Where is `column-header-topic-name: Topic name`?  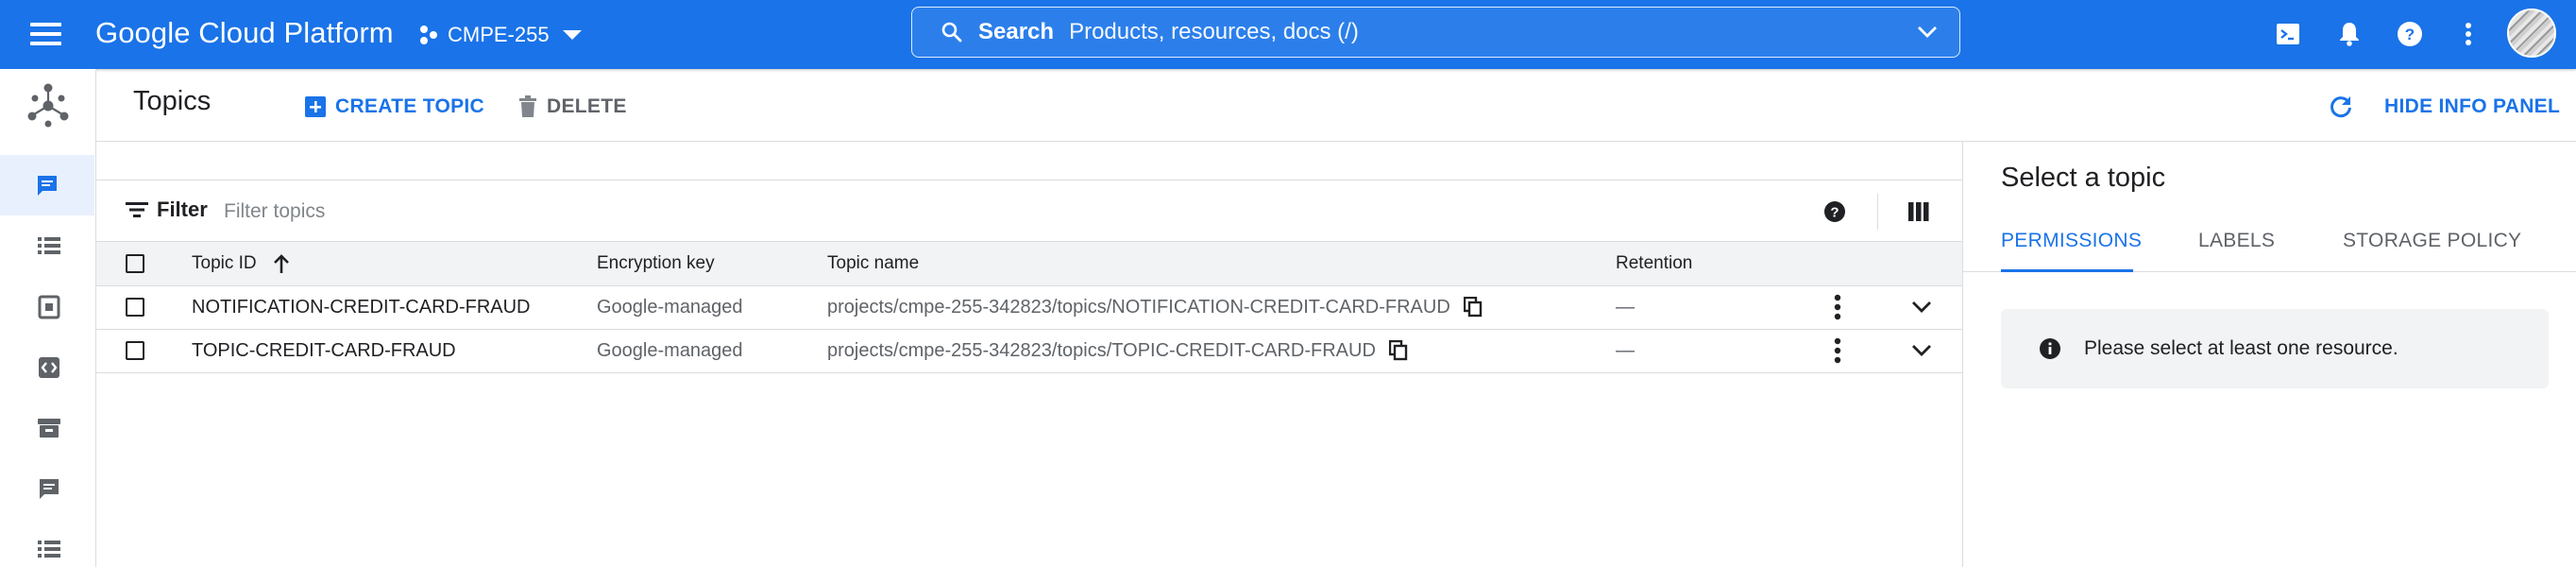
column-header-topic-name: Topic name is located at coordinates (1221, 264).